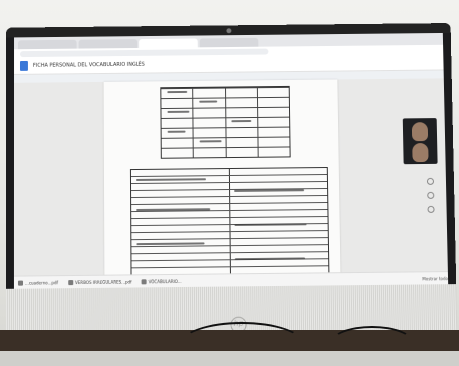 Image resolution: width=459 pixels, height=366 pixels. What do you see at coordinates (41, 282) in the screenshot?
I see `download-filename: ...cuaderno...pdf` at bounding box center [41, 282].